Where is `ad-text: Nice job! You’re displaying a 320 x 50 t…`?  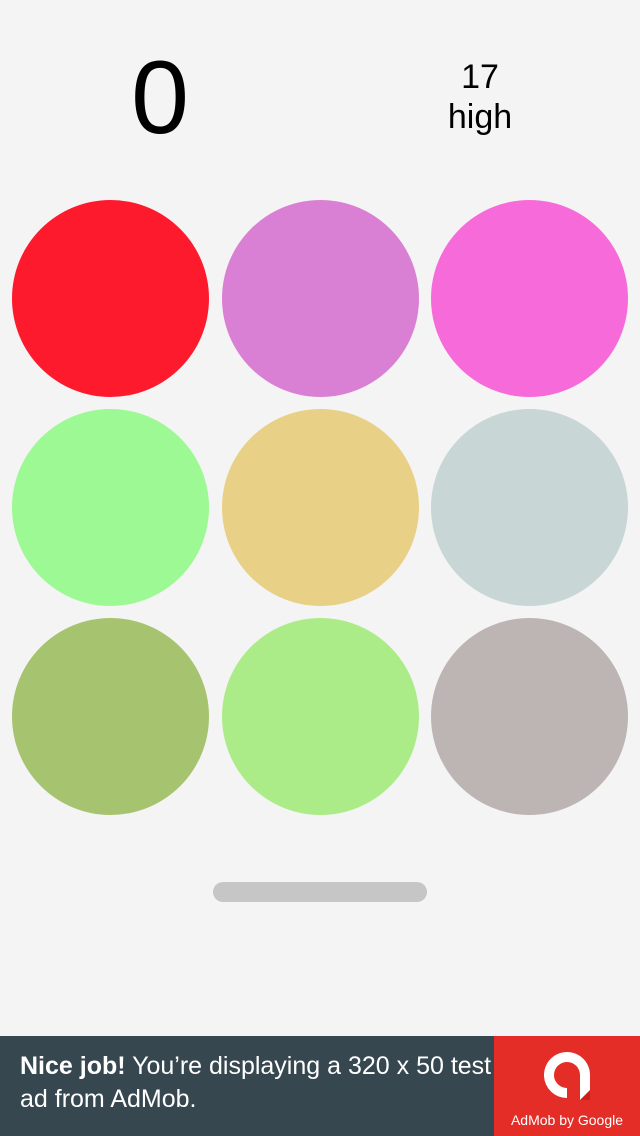 ad-text: Nice job! You’re displaying a 320 x 50 t… is located at coordinates (247, 1086).